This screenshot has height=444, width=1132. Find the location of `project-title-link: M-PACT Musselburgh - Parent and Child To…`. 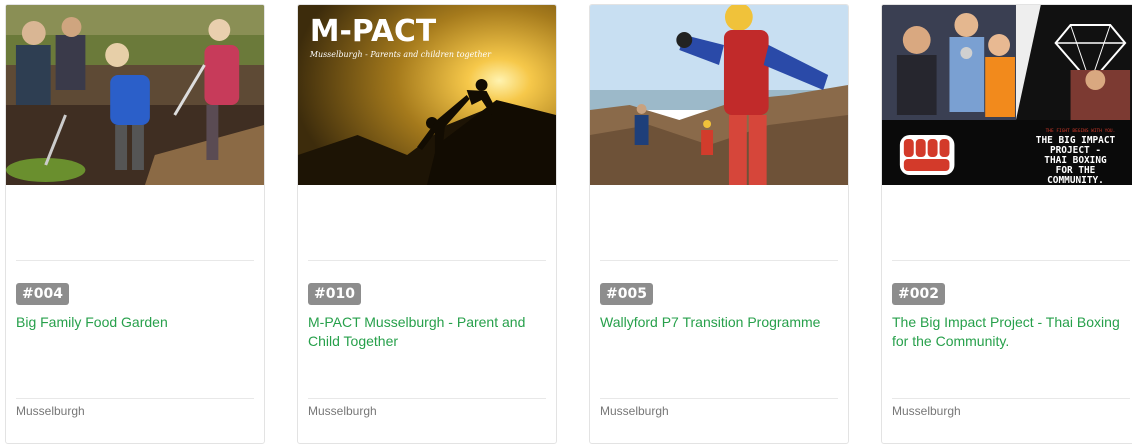

project-title-link: M-PACT Musselburgh - Parent and Child To… is located at coordinates (426, 332).